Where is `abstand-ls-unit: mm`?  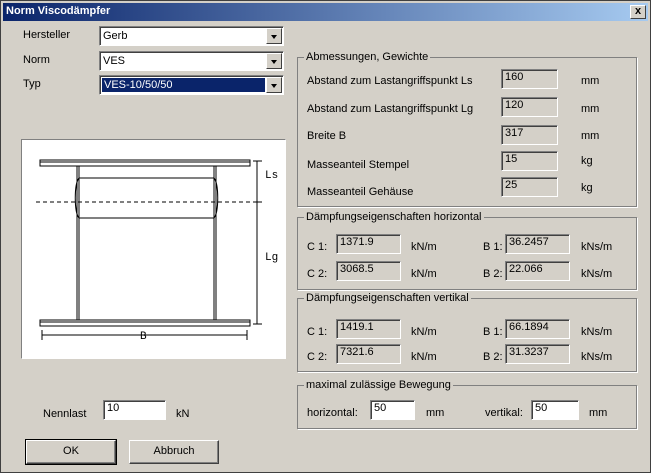
abstand-ls-unit: mm is located at coordinates (590, 81).